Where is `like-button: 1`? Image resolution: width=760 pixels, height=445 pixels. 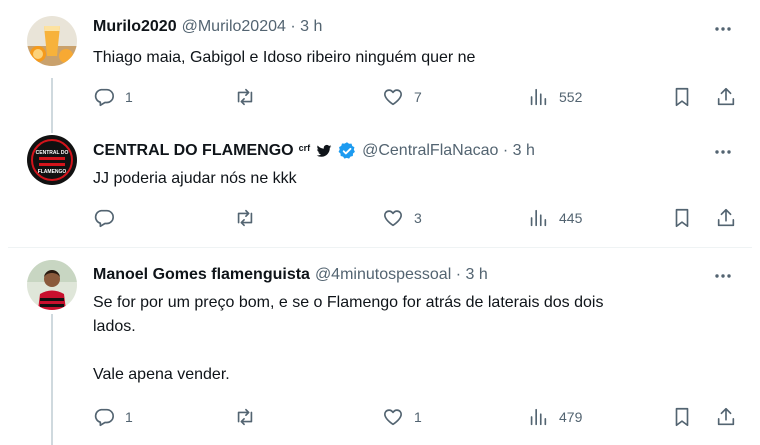 like-button: 1 is located at coordinates (402, 417).